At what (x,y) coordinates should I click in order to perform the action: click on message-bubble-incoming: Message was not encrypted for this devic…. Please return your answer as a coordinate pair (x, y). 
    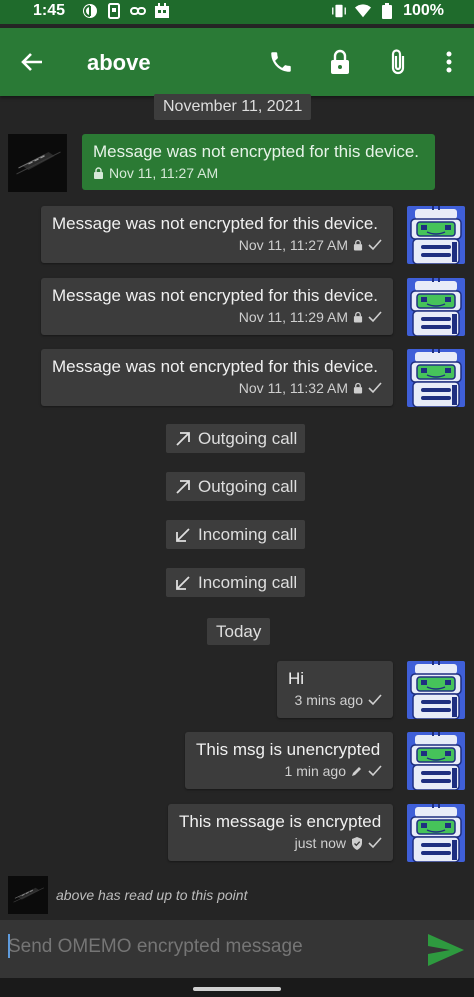
    Looking at the image, I should click on (258, 162).